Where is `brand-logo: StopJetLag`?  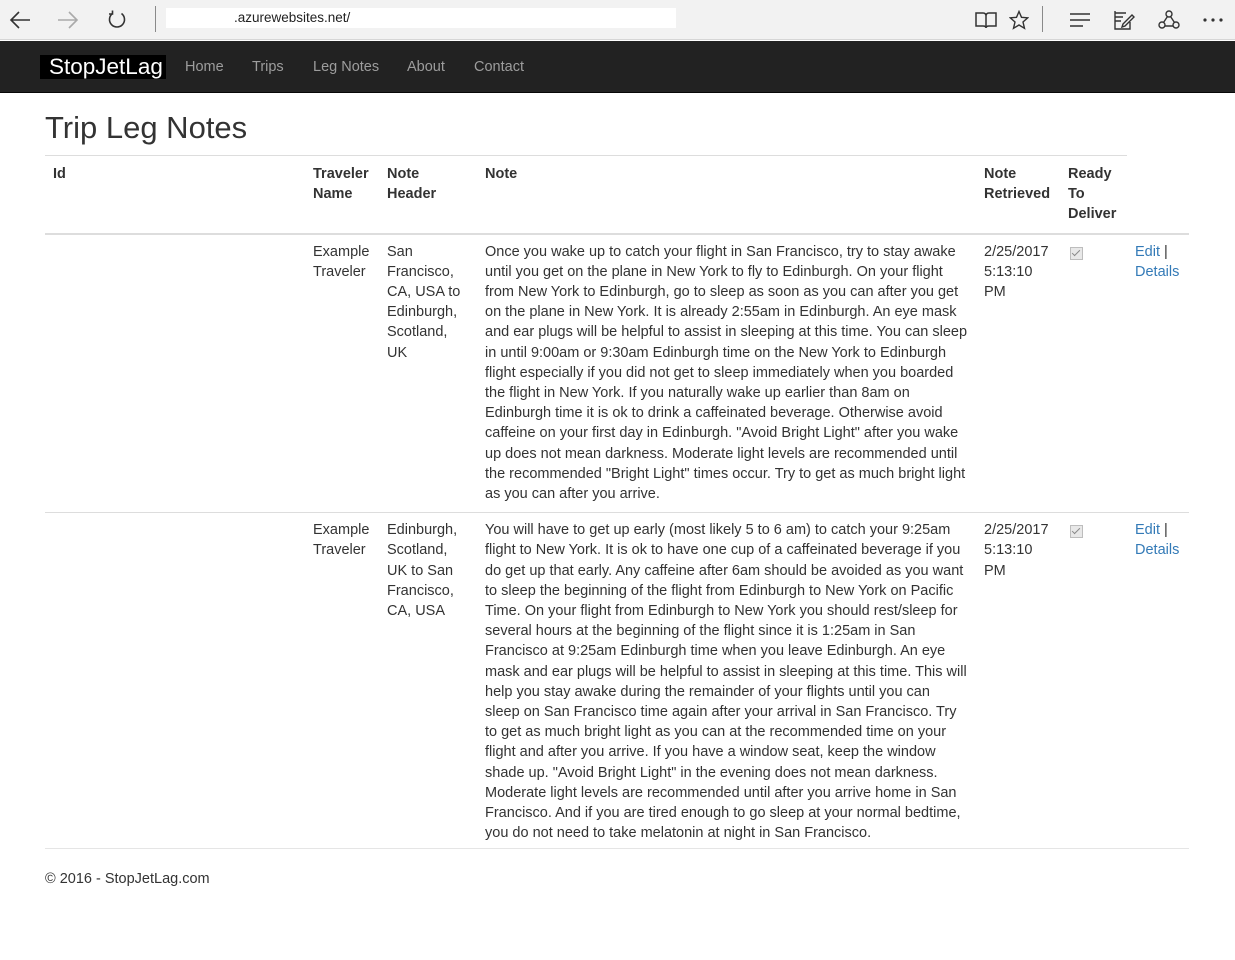 brand-logo: StopJetLag is located at coordinates (103, 67).